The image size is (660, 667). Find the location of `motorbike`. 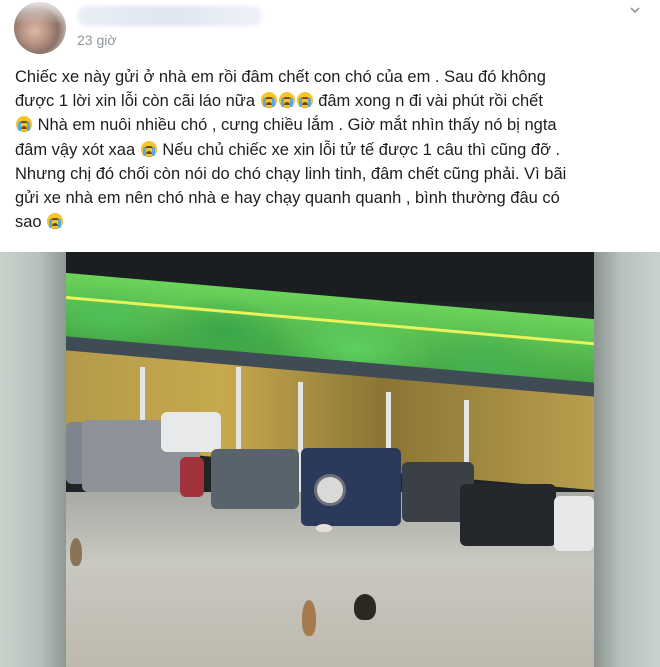

motorbike is located at coordinates (192, 477).